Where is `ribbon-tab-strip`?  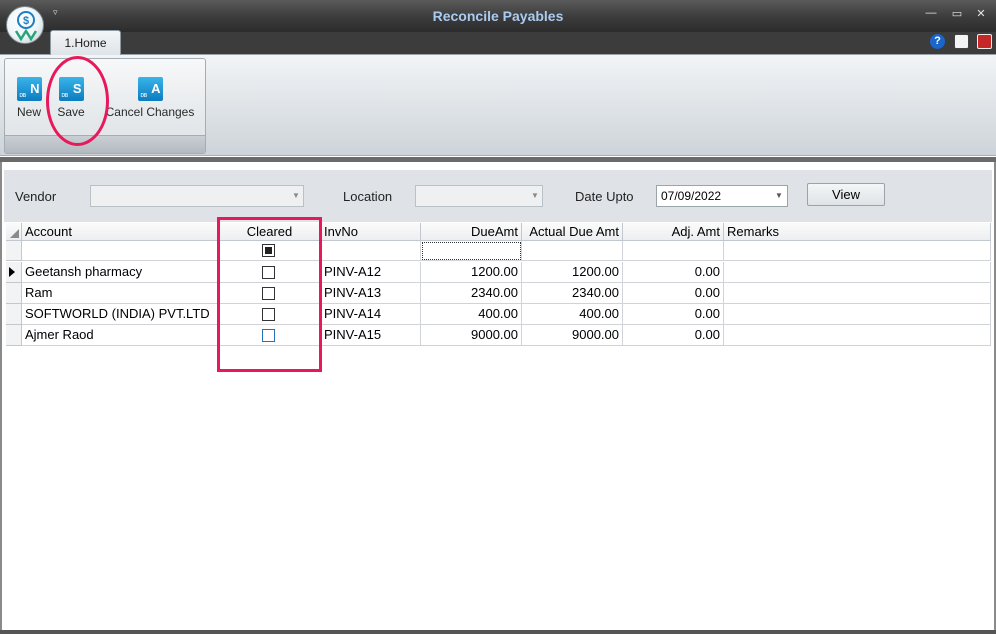 ribbon-tab-strip is located at coordinates (498, 43).